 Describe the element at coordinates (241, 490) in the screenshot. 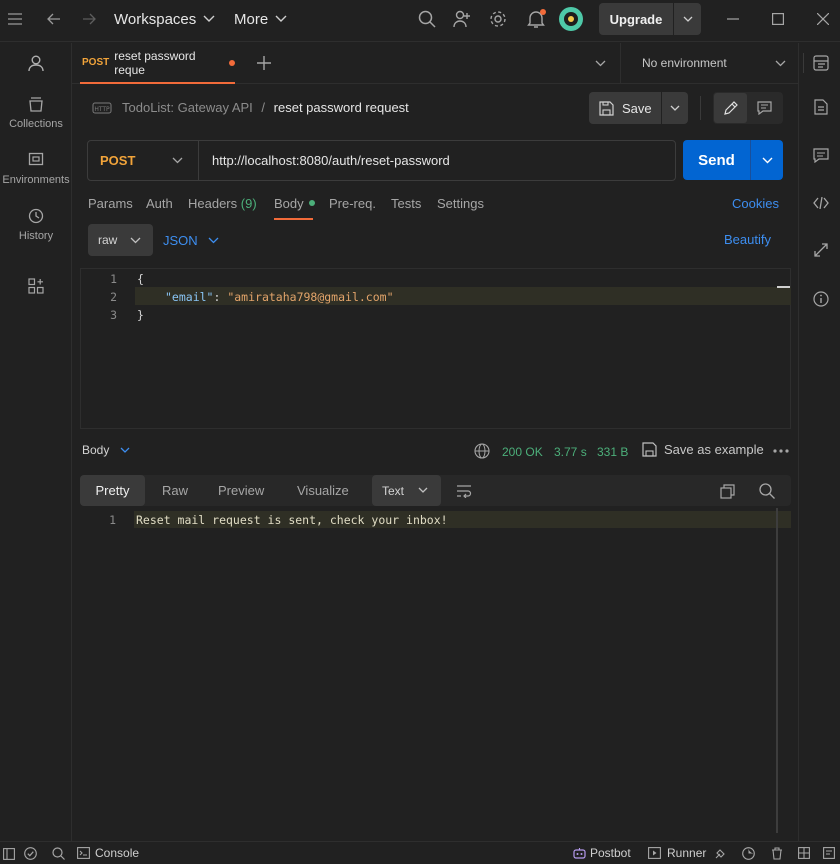

I see `tab-preview: Preview` at that location.